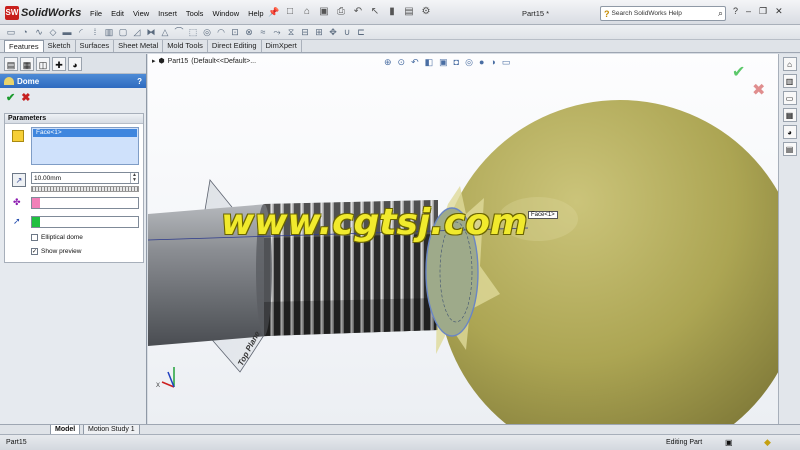 This screenshot has height=450, width=800. What do you see at coordinates (748, 11) in the screenshot?
I see `minimize-icon: –` at bounding box center [748, 11].